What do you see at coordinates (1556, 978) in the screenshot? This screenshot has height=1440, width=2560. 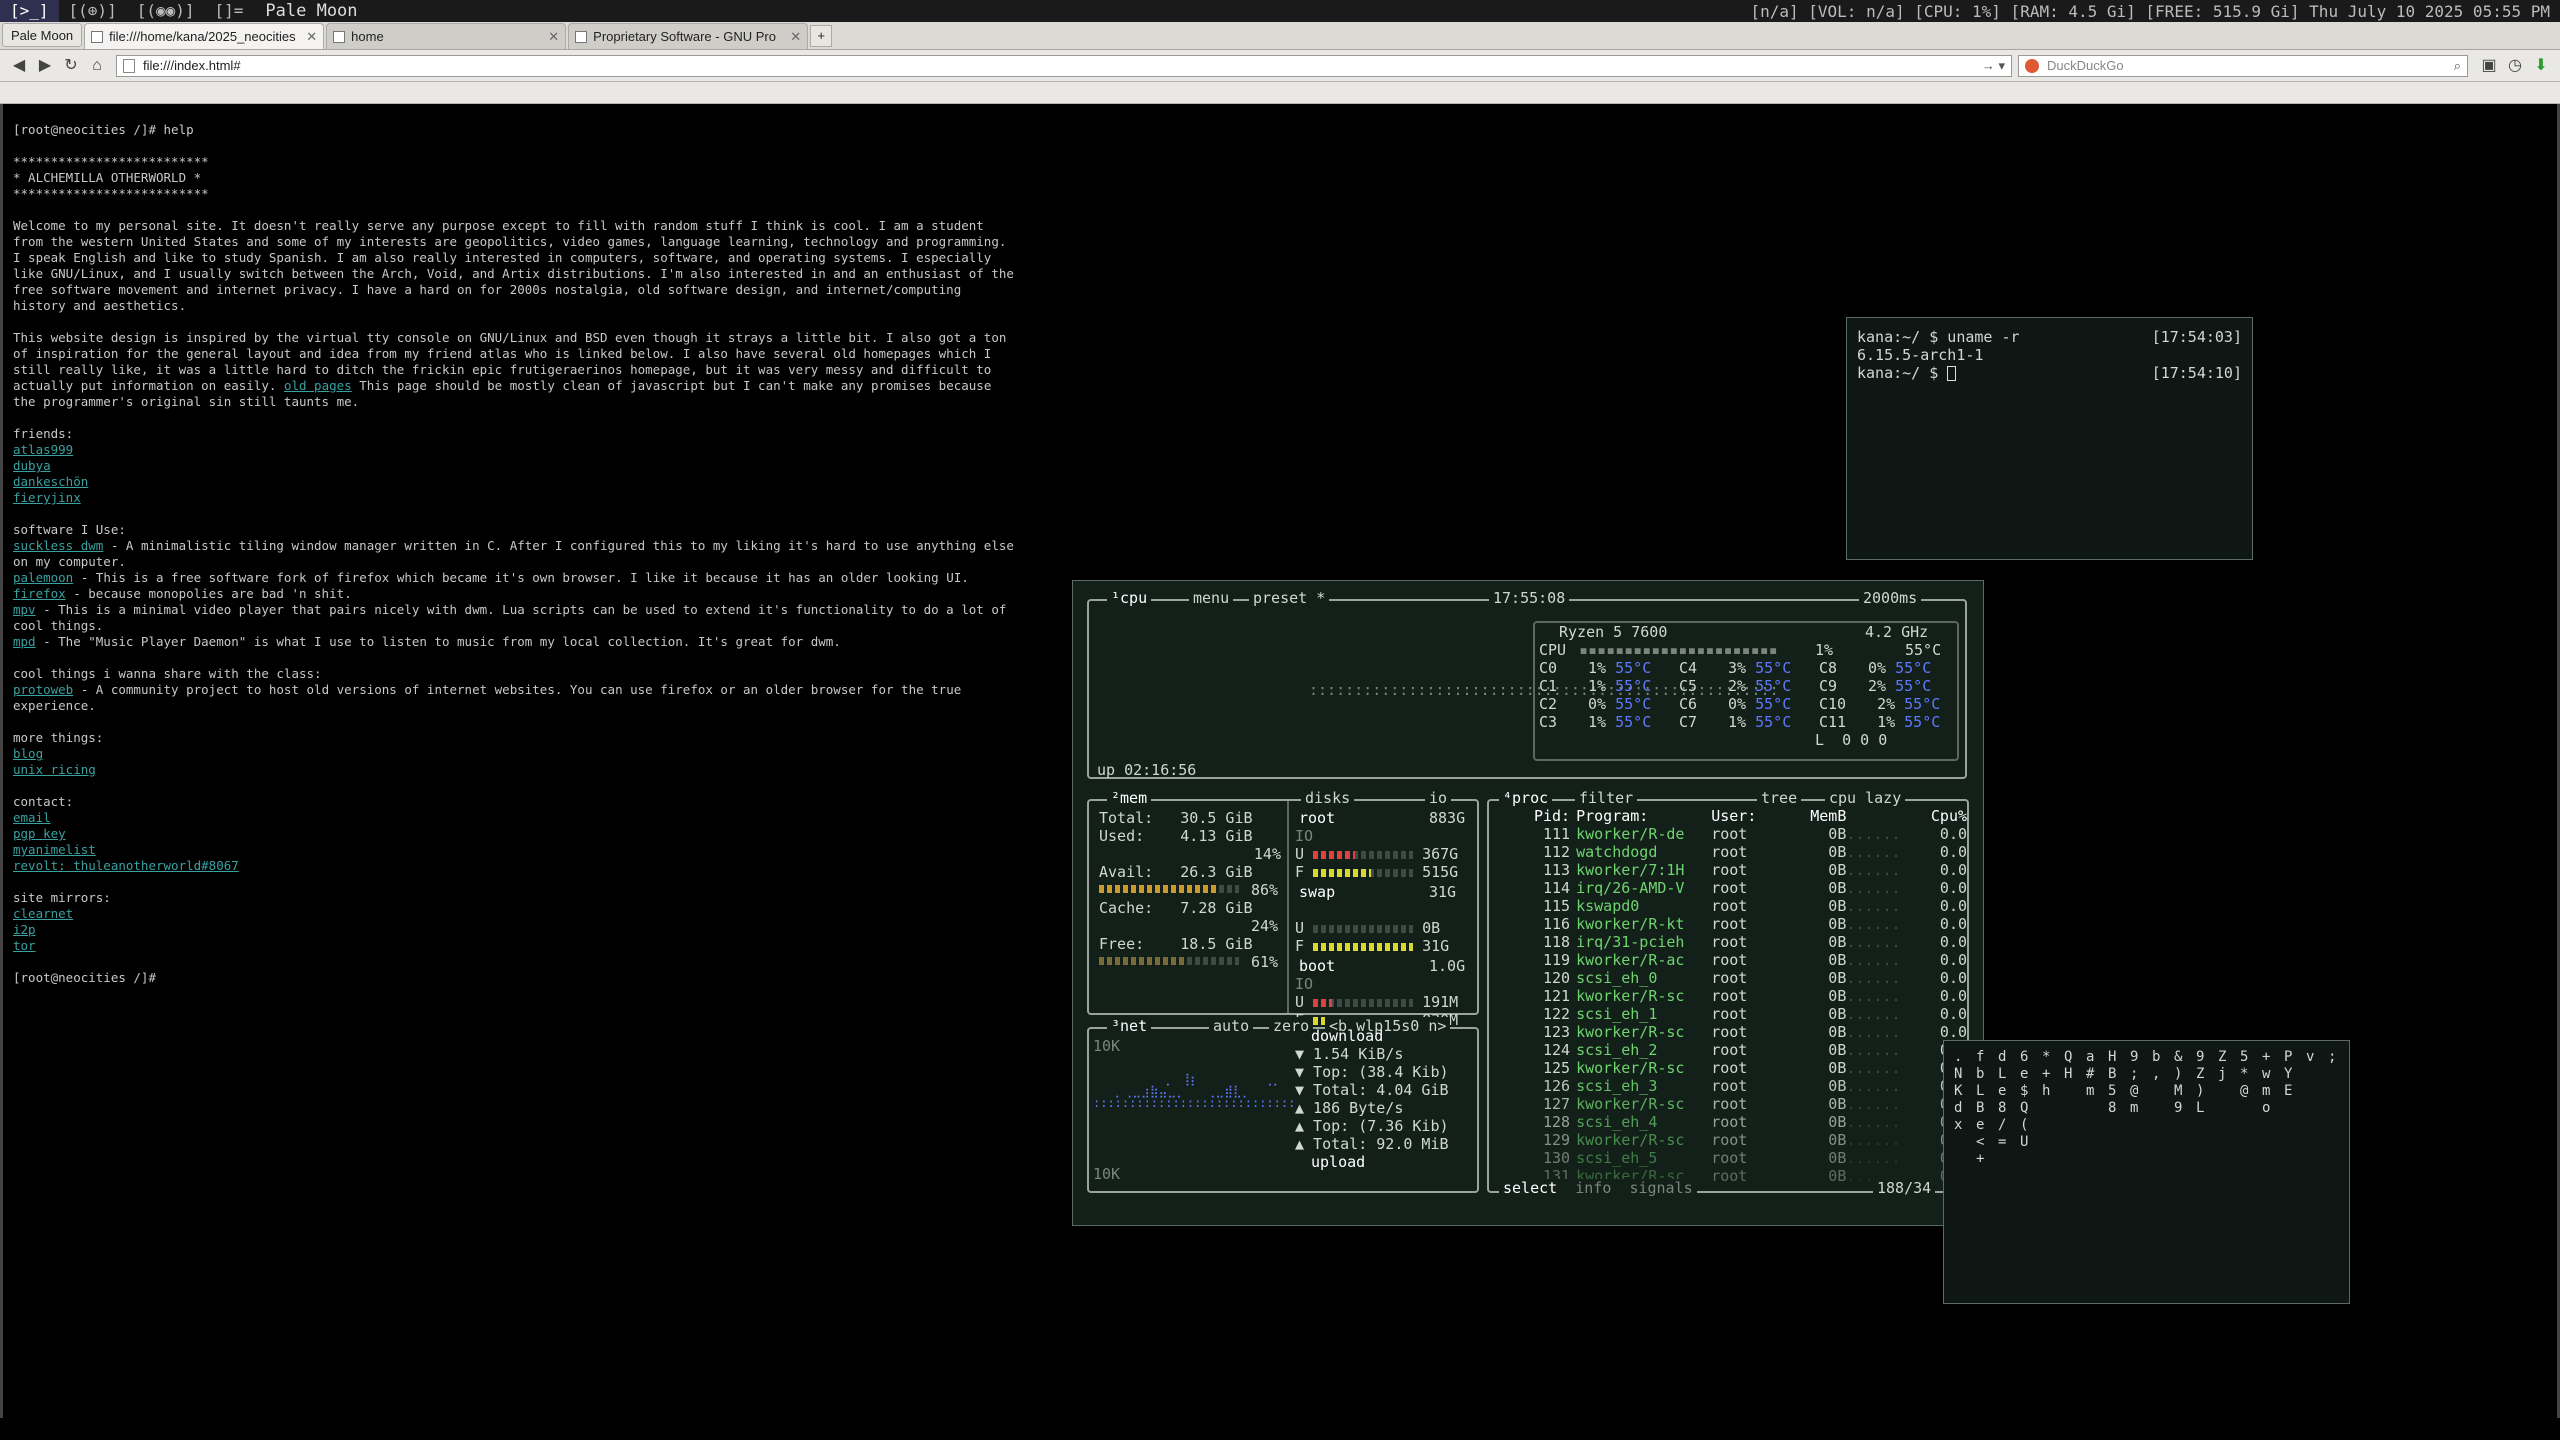 I see `pid: 120` at bounding box center [1556, 978].